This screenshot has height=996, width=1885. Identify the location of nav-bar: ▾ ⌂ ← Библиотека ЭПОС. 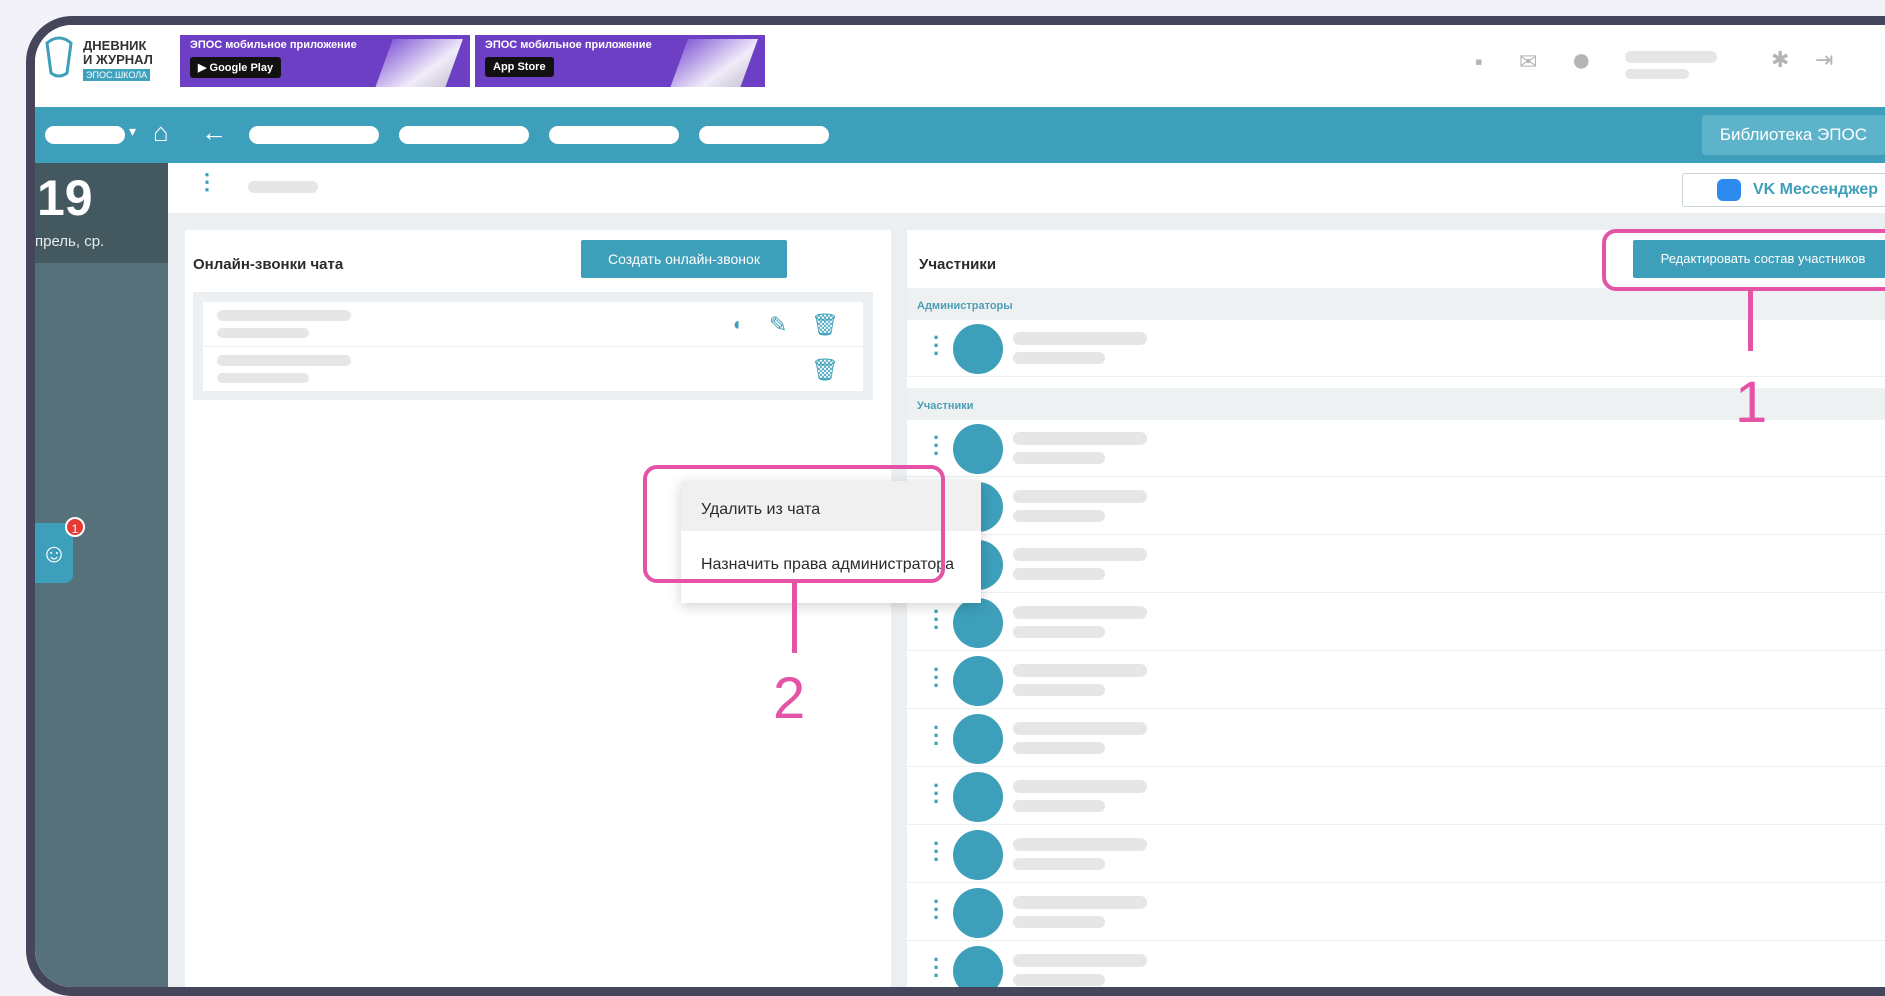
(960, 135).